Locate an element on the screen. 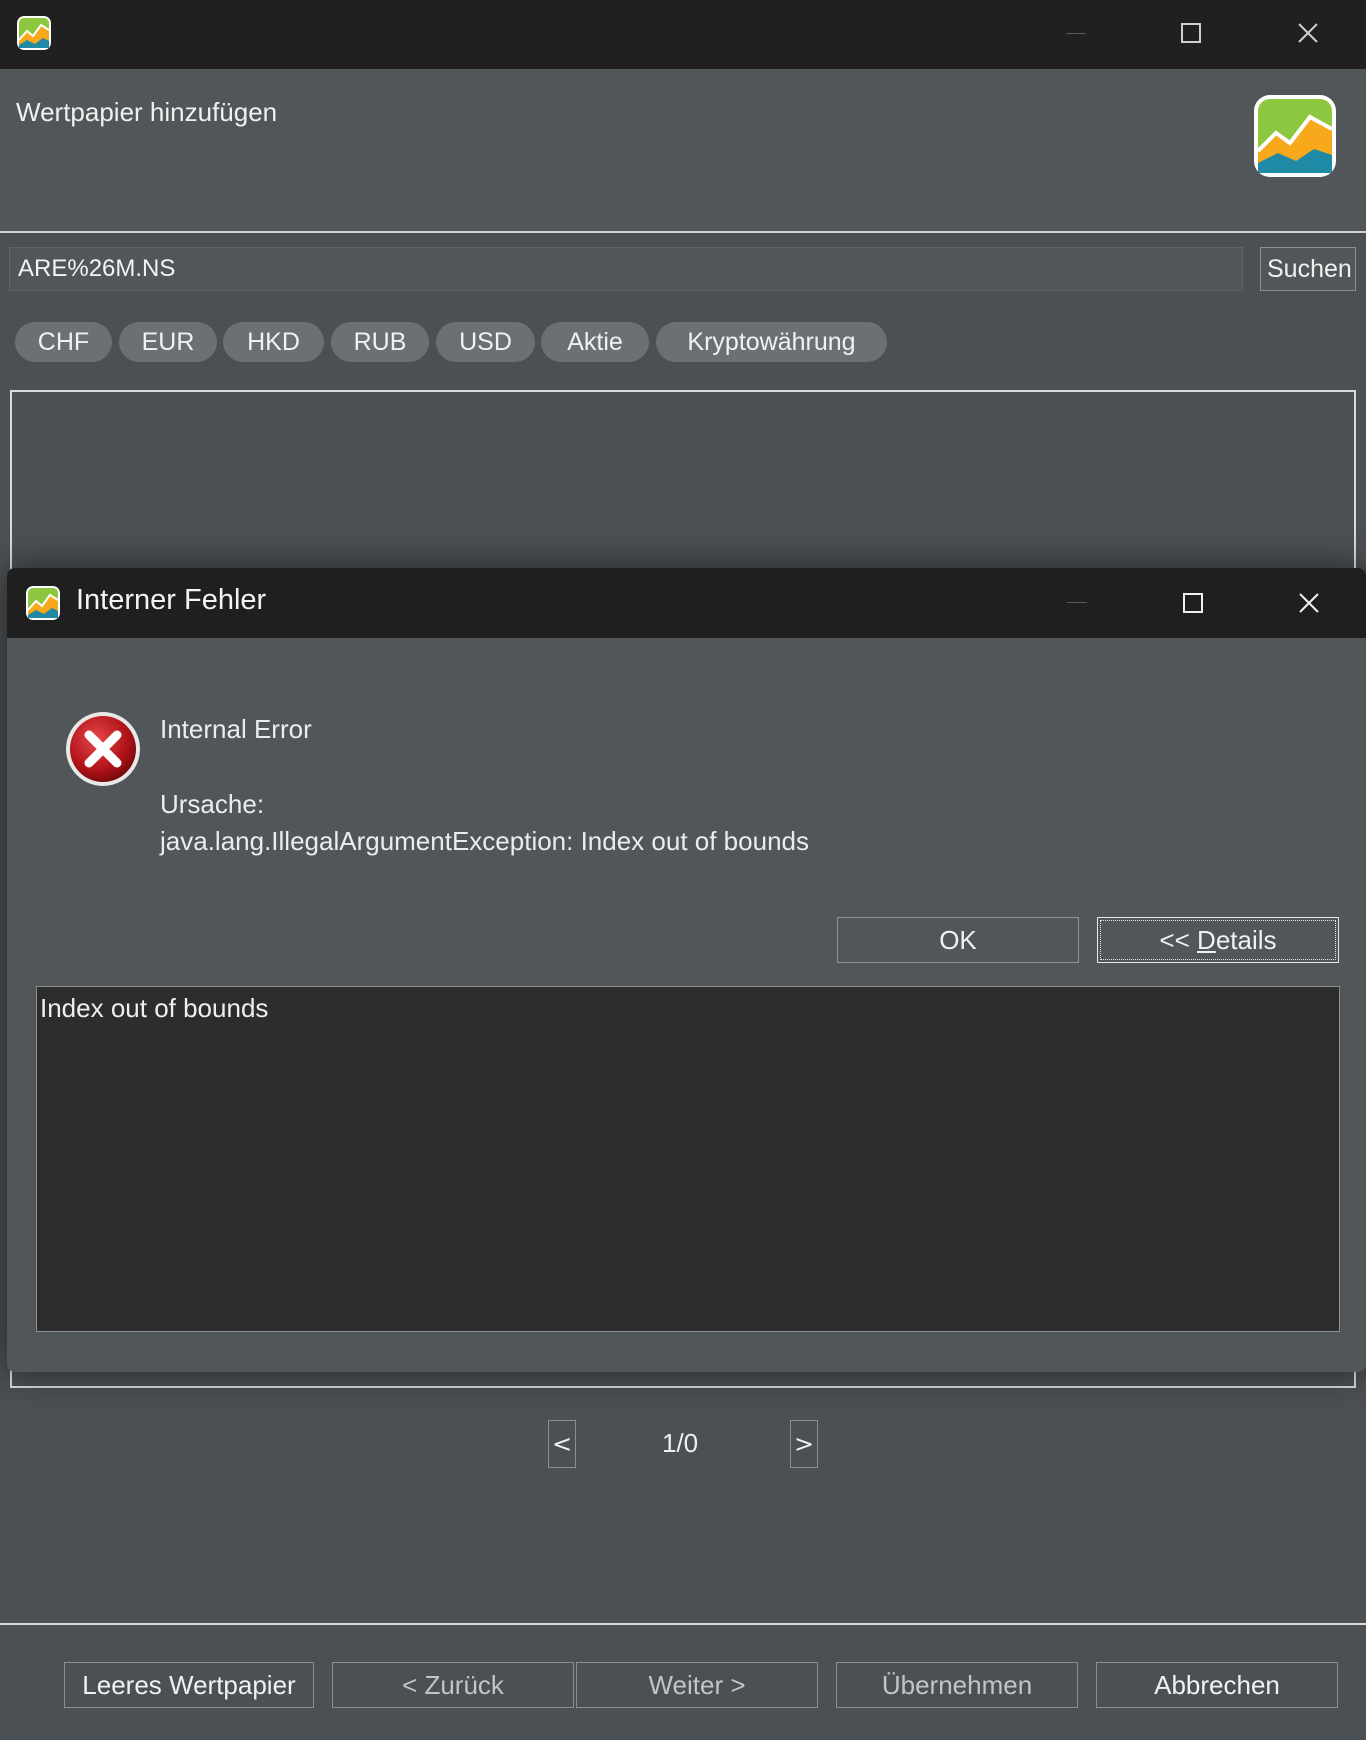  filter-chip-usd: USD is located at coordinates (485, 342).